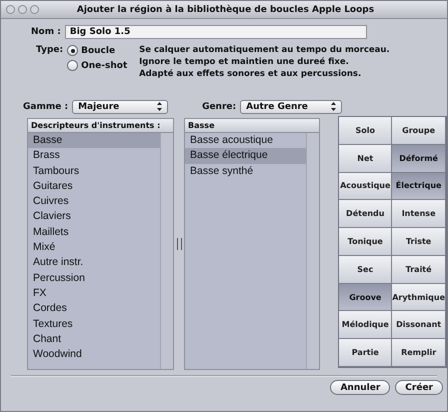 This screenshot has height=412, width=448. What do you see at coordinates (365, 158) in the screenshot?
I see `descriptor-toggle: Net` at bounding box center [365, 158].